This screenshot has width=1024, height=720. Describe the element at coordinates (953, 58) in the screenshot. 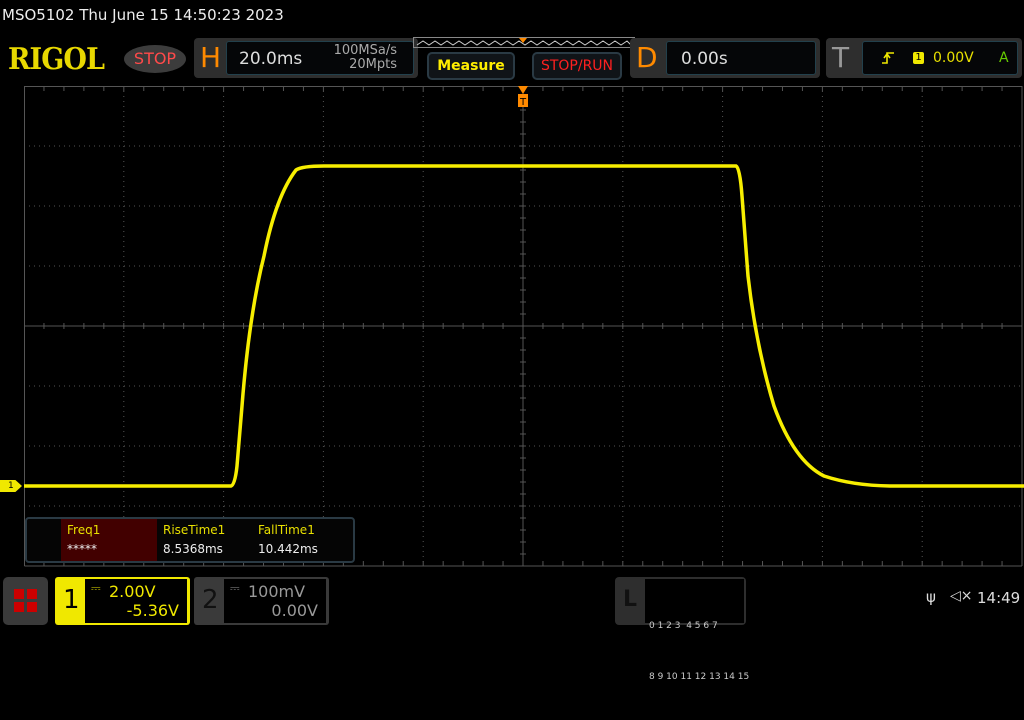

I see `trigger-level: 0.00V` at that location.